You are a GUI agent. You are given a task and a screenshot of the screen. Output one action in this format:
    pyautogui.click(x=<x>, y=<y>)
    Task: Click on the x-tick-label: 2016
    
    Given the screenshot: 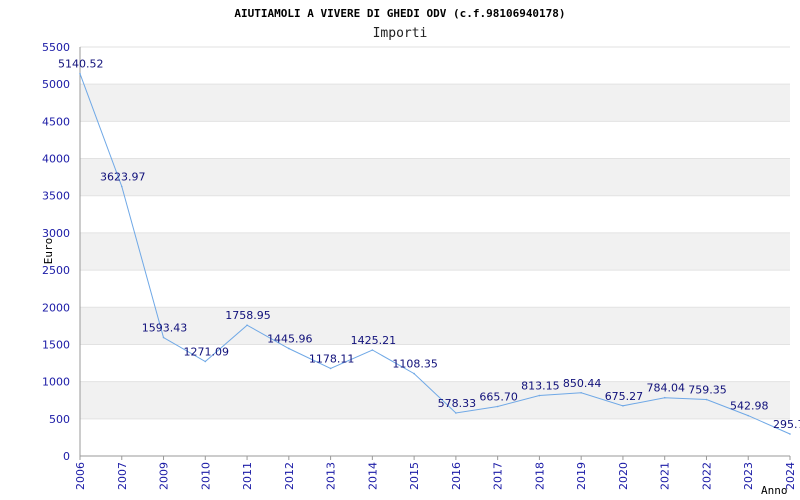 What is the action you would take?
    pyautogui.click(x=456, y=476)
    